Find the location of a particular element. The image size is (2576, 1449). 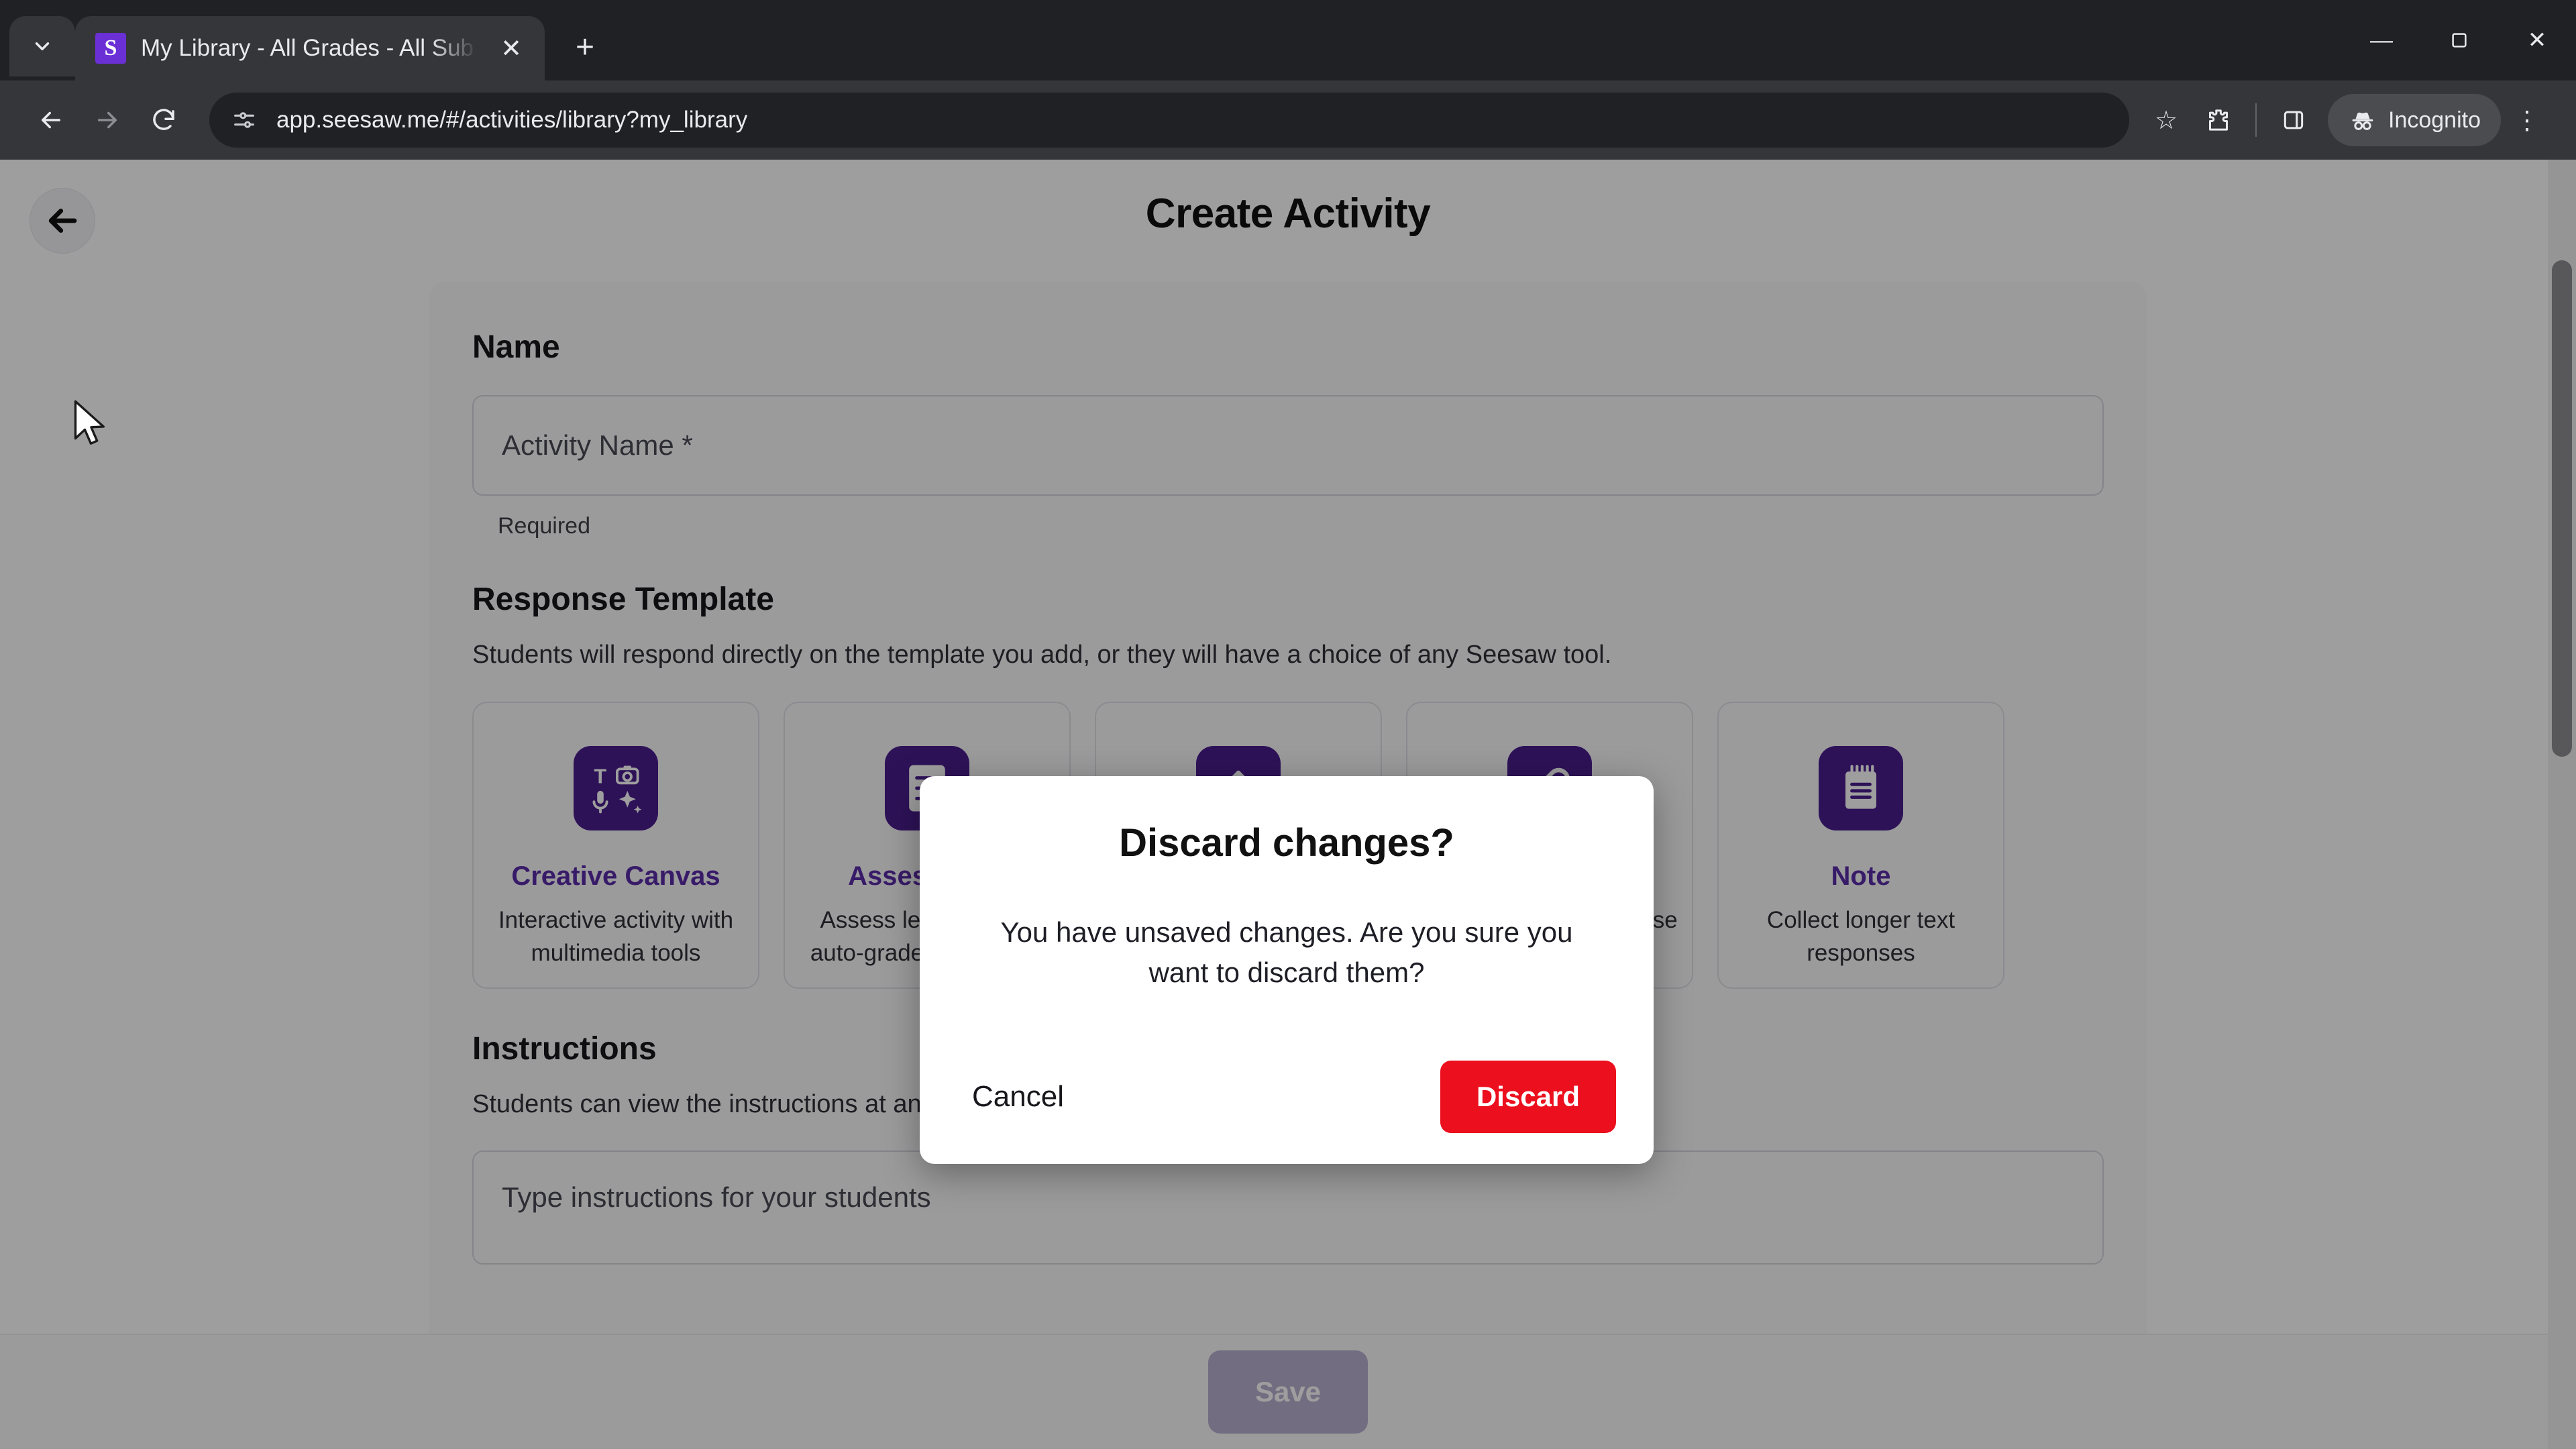

maximize-icon is located at coordinates (2459, 40).